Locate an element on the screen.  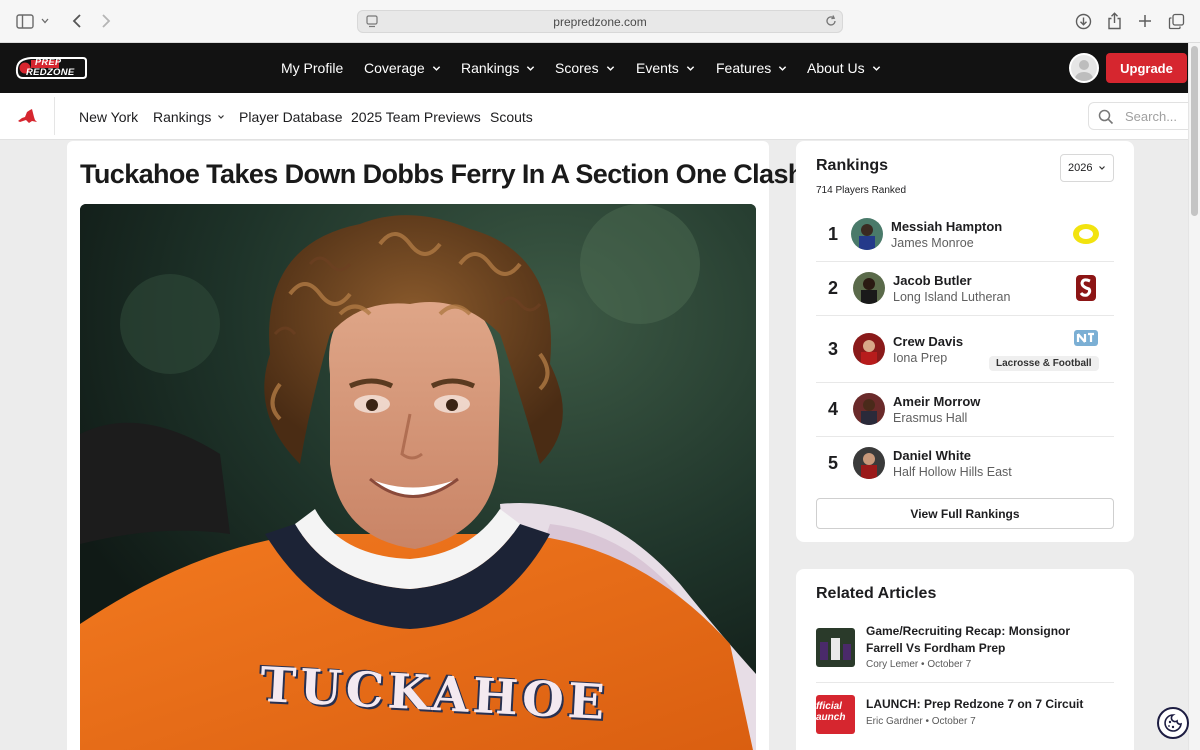
related-article-meta: Eric Gardner • October 7 is located at coordinates (921, 721).